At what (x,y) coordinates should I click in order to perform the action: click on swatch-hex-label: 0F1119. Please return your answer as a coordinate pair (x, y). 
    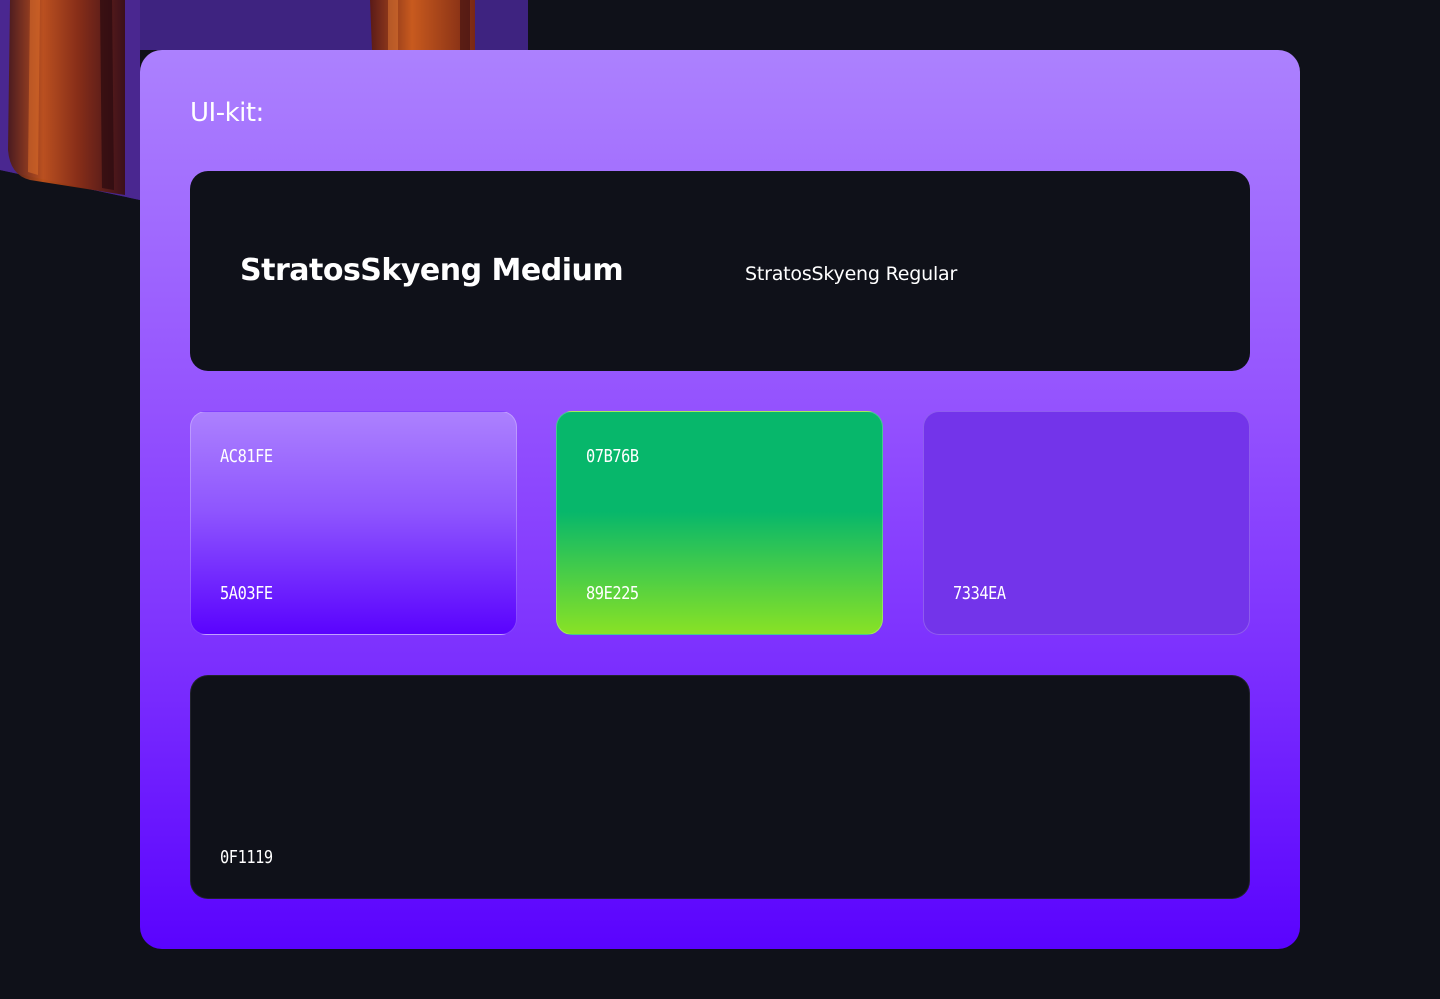
    Looking at the image, I should click on (246, 857).